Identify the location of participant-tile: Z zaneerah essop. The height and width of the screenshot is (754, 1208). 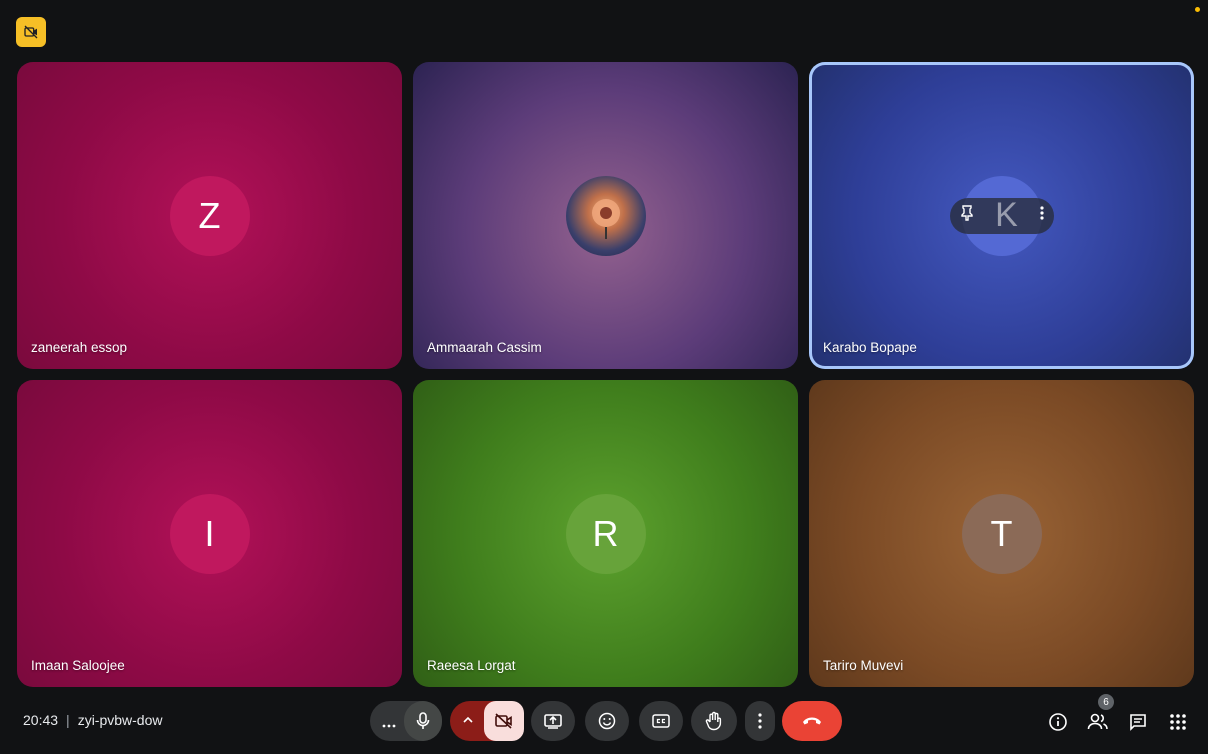
(209, 215).